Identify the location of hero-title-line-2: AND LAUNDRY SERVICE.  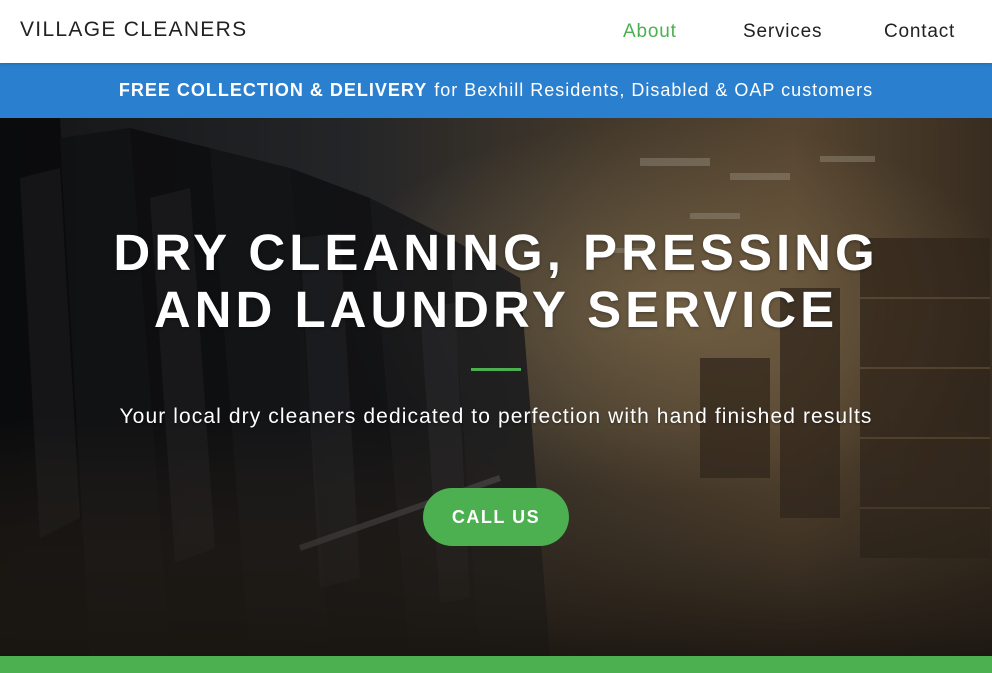
(496, 309).